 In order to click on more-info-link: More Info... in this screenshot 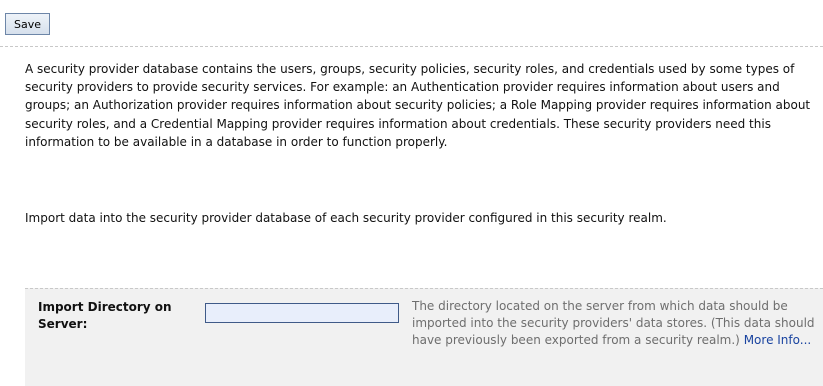, I will do `click(778, 340)`.